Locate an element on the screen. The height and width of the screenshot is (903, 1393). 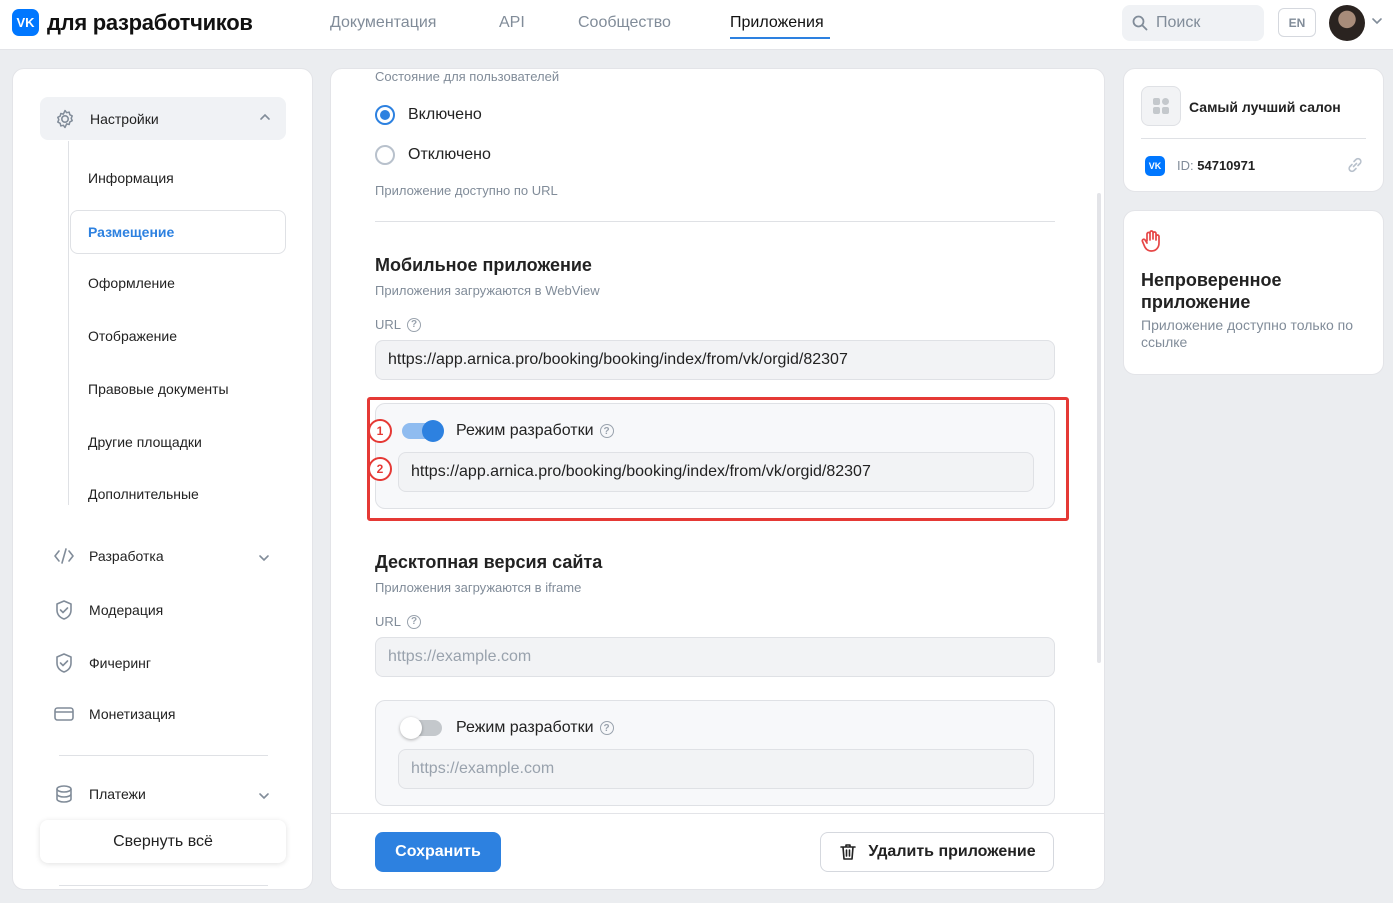
sidebar-item-label: Разработка is located at coordinates (126, 556).